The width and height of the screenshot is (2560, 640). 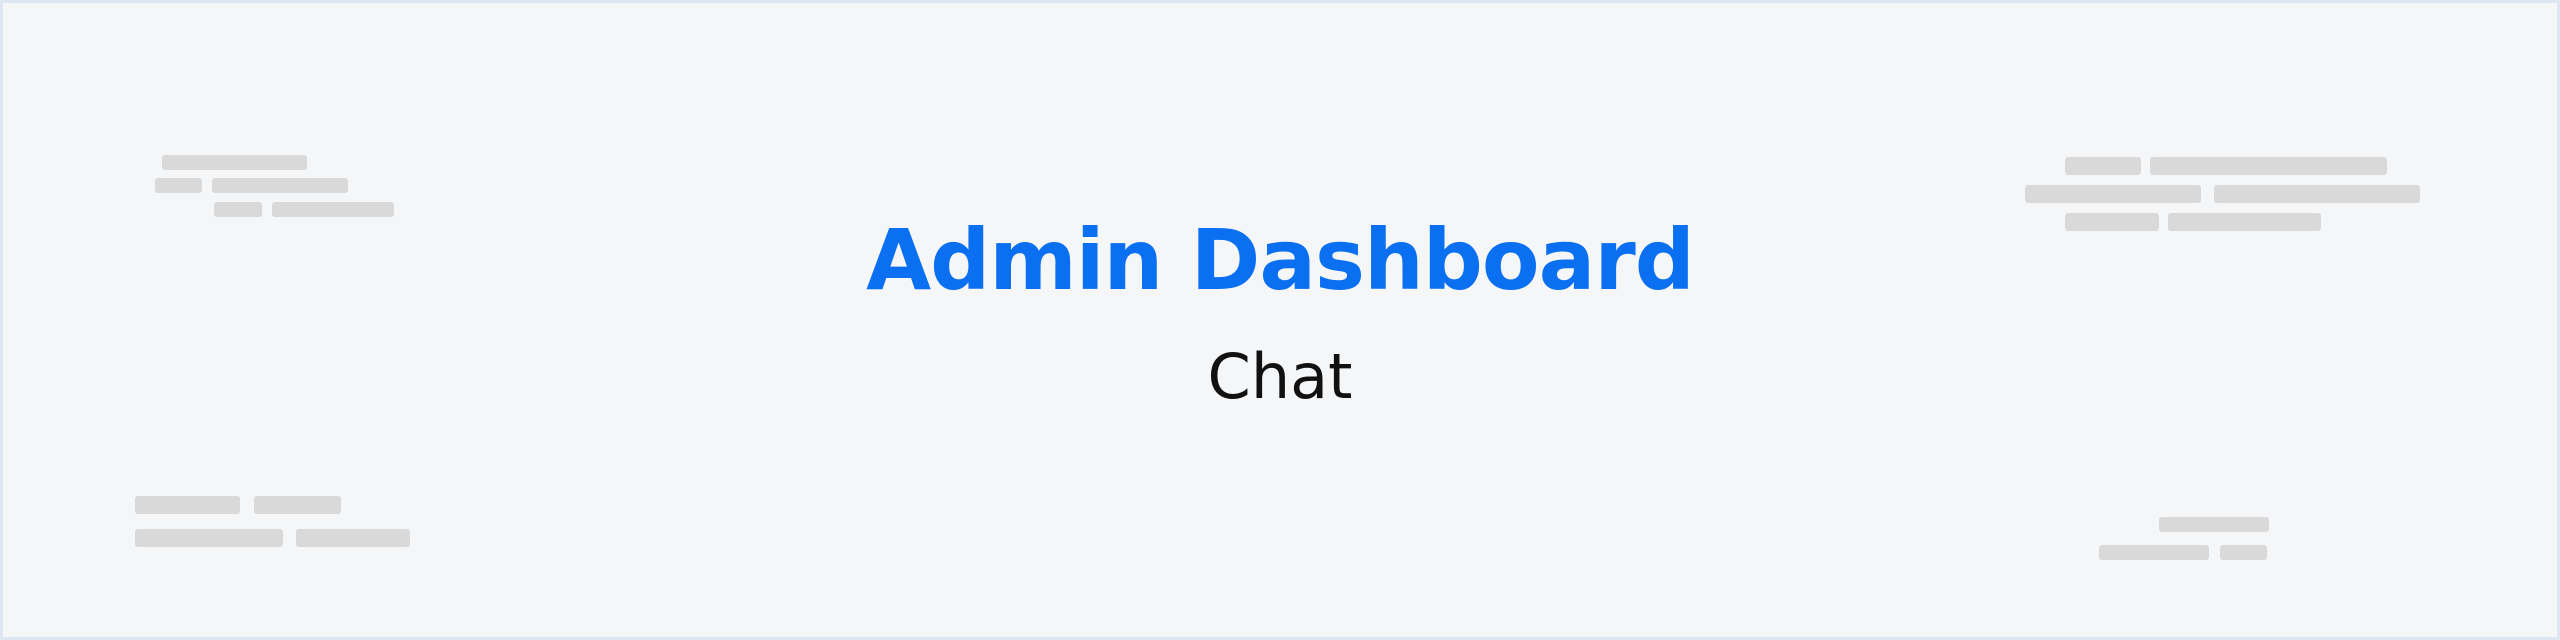 What do you see at coordinates (1280, 260) in the screenshot?
I see `page-title: Admin Dashboard` at bounding box center [1280, 260].